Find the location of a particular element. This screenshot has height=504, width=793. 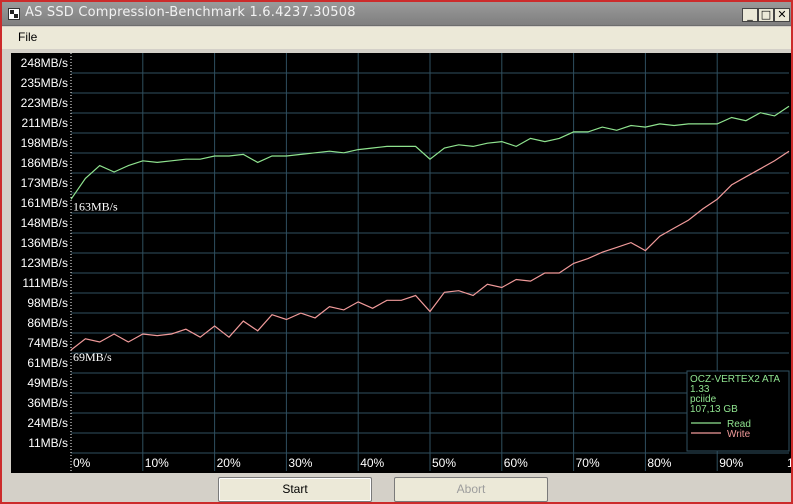

x-tick-label: 70% is located at coordinates (588, 463).